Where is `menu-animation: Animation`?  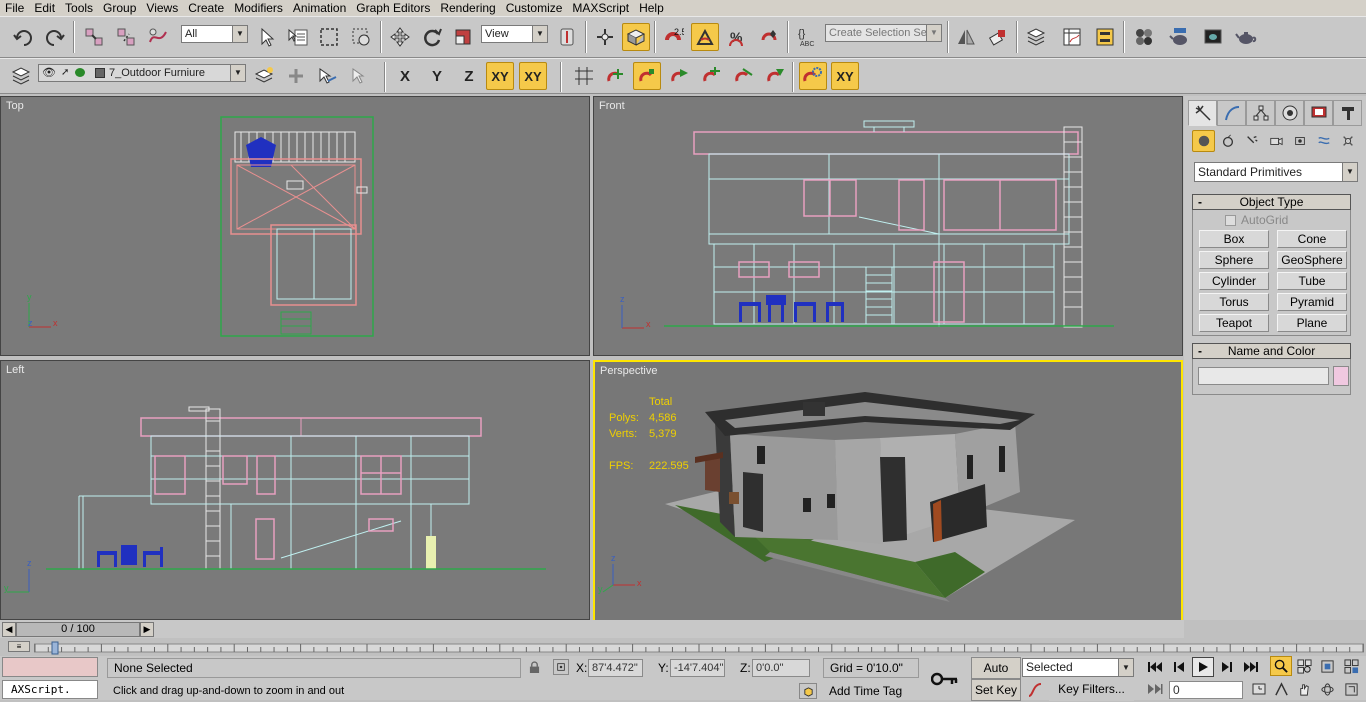
menu-animation: Animation is located at coordinates (319, 8).